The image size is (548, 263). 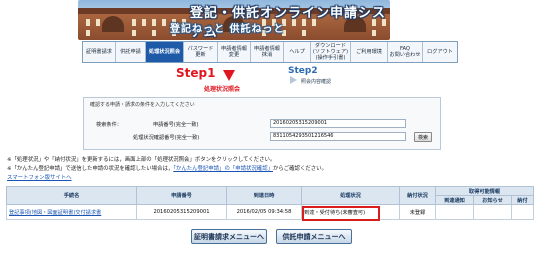 I want to click on application-number-input: 20160205315209001, so click(x=338, y=123).